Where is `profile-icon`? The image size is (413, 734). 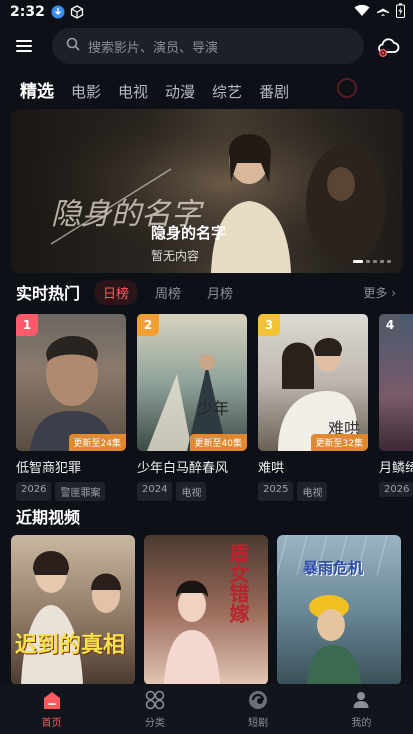 profile-icon is located at coordinates (361, 700).